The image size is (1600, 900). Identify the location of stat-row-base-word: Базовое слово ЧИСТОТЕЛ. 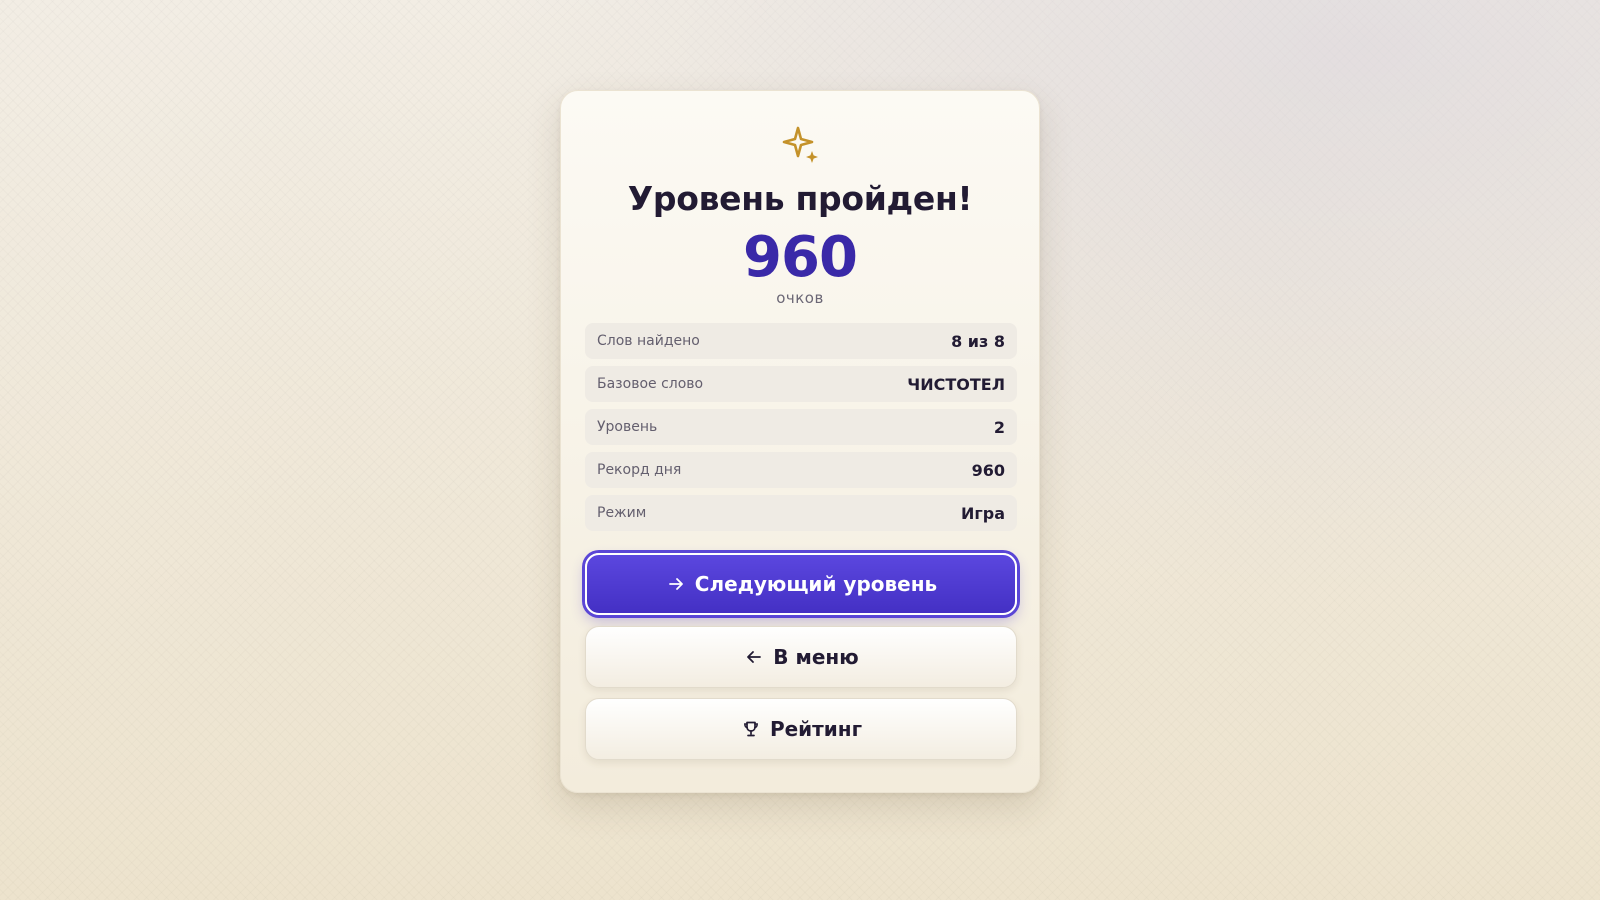
(801, 384).